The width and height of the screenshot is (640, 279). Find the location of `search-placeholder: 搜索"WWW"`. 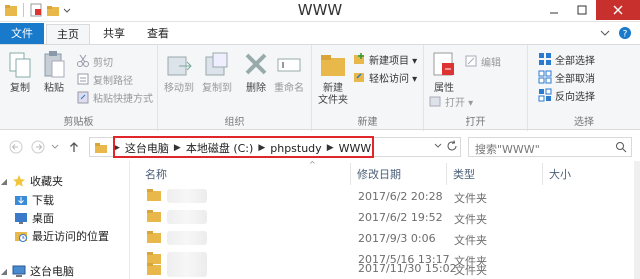

search-placeholder: 搜索"WWW" is located at coordinates (507, 149).